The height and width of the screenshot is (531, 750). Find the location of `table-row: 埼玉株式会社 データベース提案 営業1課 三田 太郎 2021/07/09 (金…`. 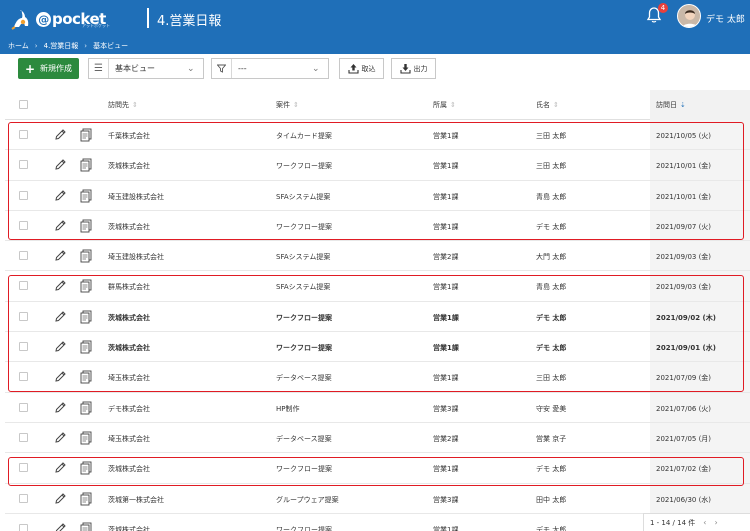

table-row: 埼玉株式会社 データベース提案 営業1課 三田 太郎 2021/07/09 (金… is located at coordinates (377, 377).